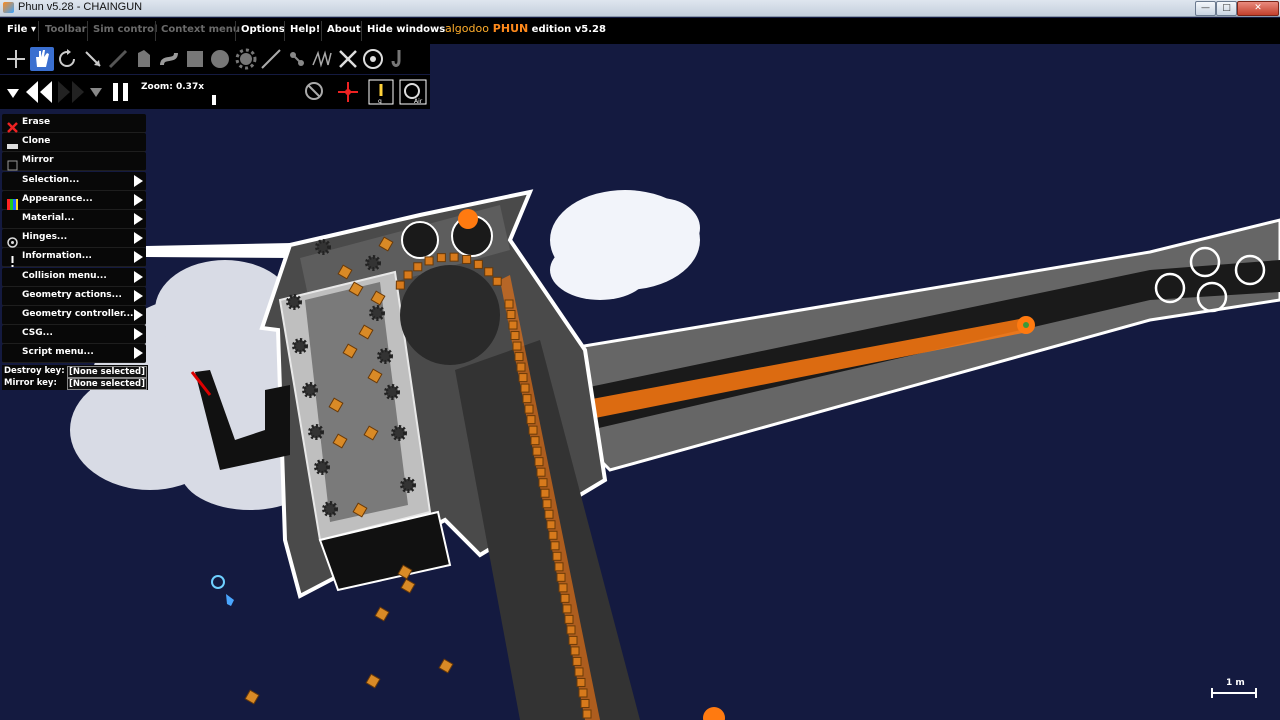 This screenshot has width=1280, height=720. I want to click on menu-about: About, so click(344, 29).